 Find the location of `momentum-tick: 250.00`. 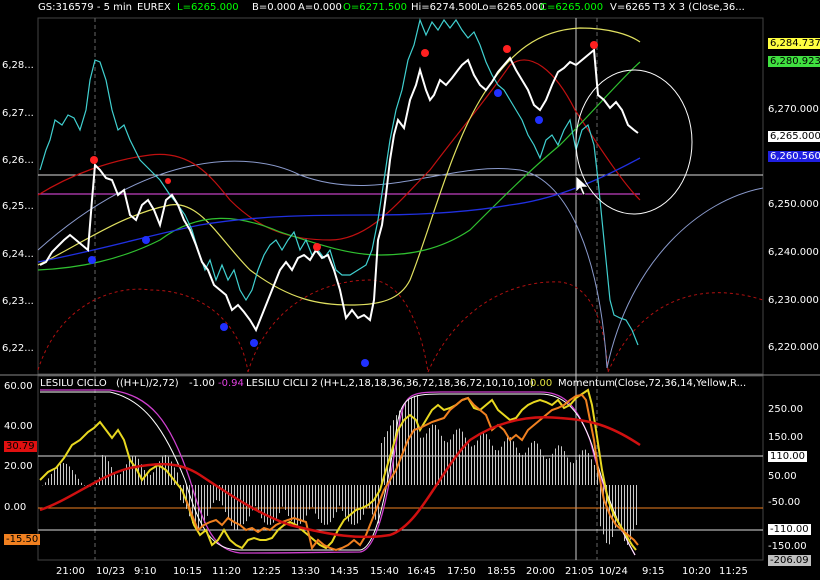

momentum-tick: 250.00 is located at coordinates (785, 409).